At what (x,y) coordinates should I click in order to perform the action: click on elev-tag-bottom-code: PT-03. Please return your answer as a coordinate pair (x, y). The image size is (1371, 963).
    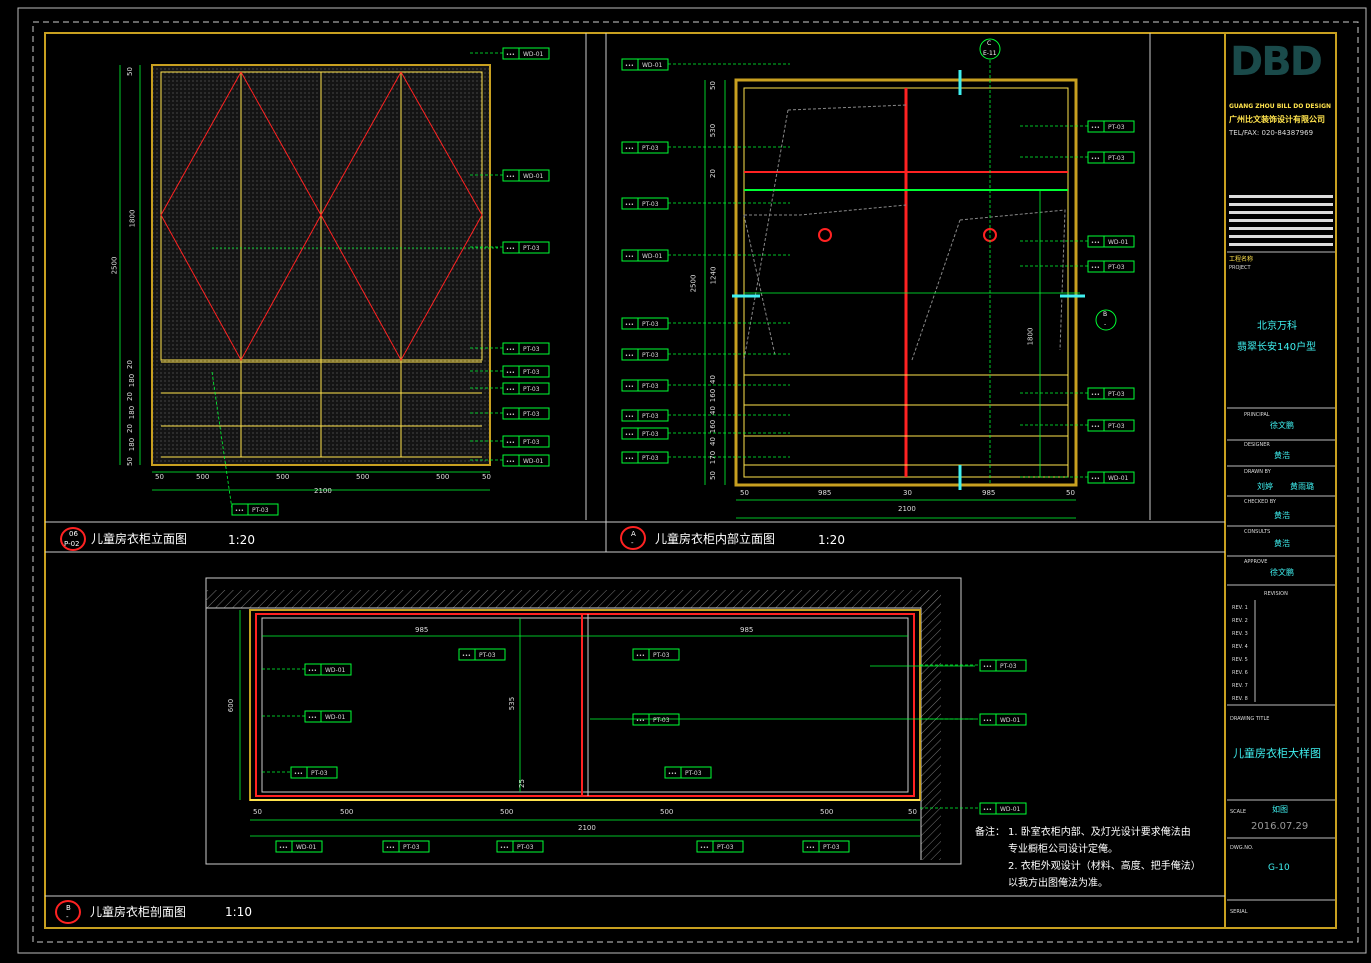
    Looking at the image, I should click on (260, 510).